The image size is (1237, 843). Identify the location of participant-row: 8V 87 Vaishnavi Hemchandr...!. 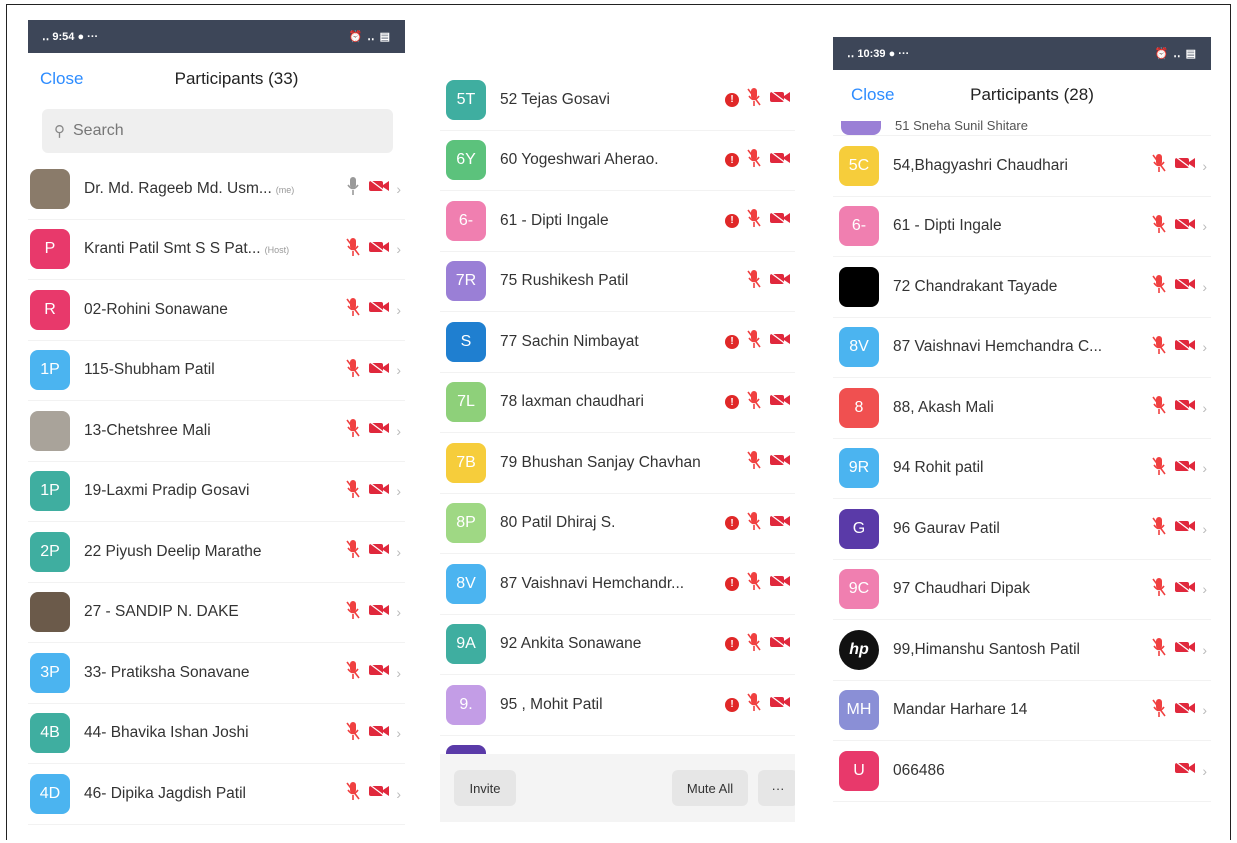
(617, 584).